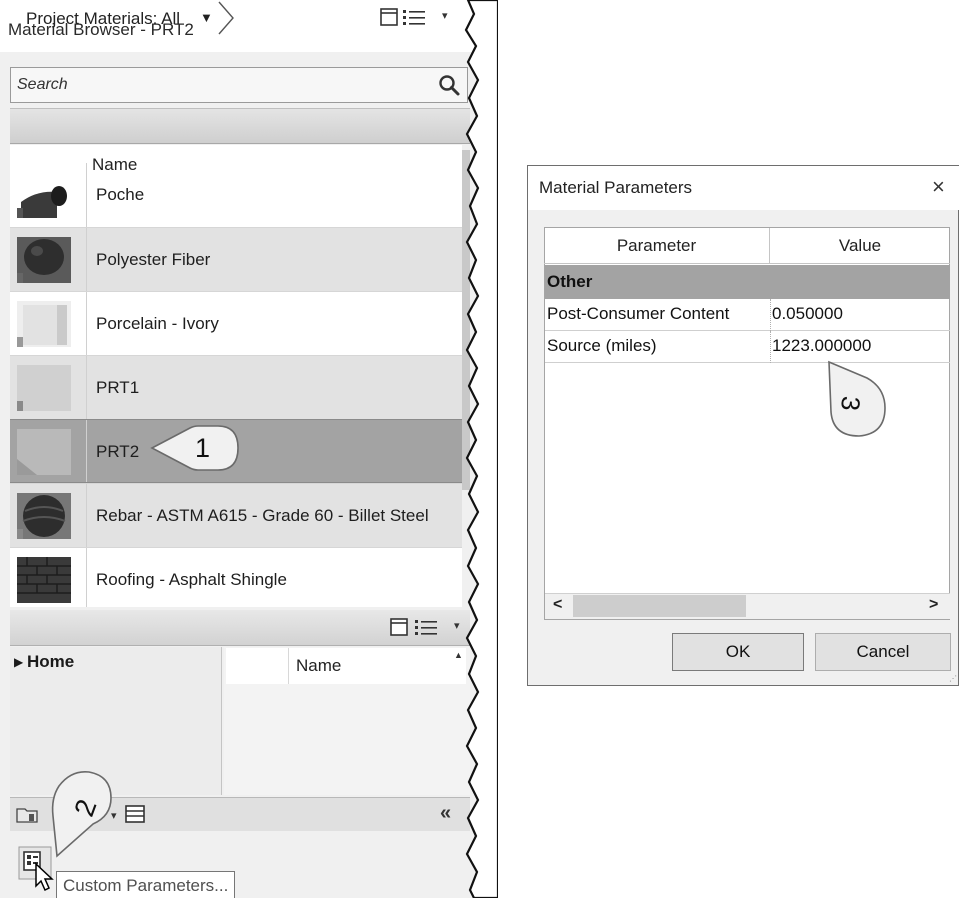 The height and width of the screenshot is (898, 959). I want to click on parameter-name: Post-Consumer Content, so click(638, 313).